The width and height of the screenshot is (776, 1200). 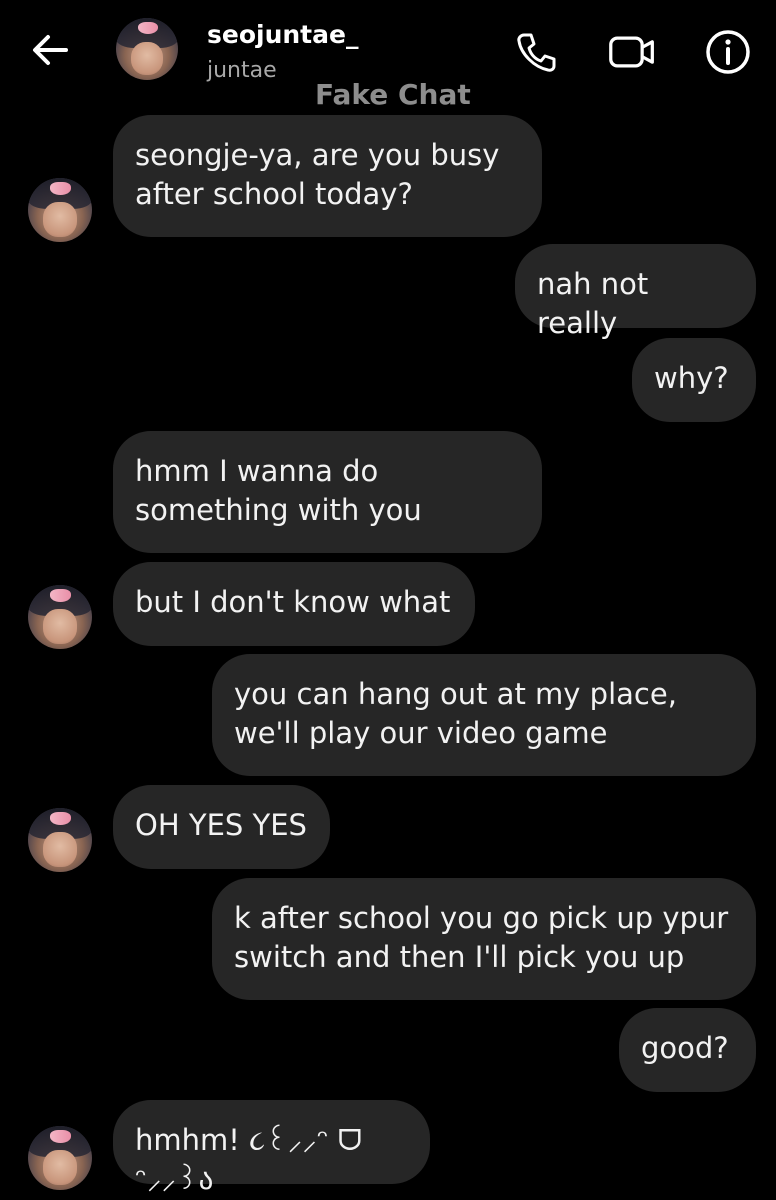 I want to click on video-call-button, so click(x=632, y=52).